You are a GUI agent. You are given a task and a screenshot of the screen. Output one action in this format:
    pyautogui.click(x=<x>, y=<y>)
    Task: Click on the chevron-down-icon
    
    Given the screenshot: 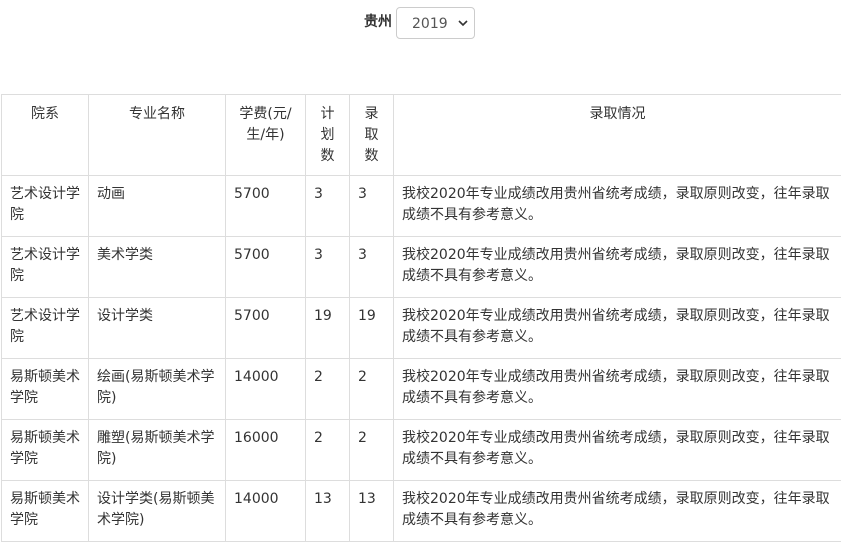 What is the action you would take?
    pyautogui.click(x=463, y=23)
    